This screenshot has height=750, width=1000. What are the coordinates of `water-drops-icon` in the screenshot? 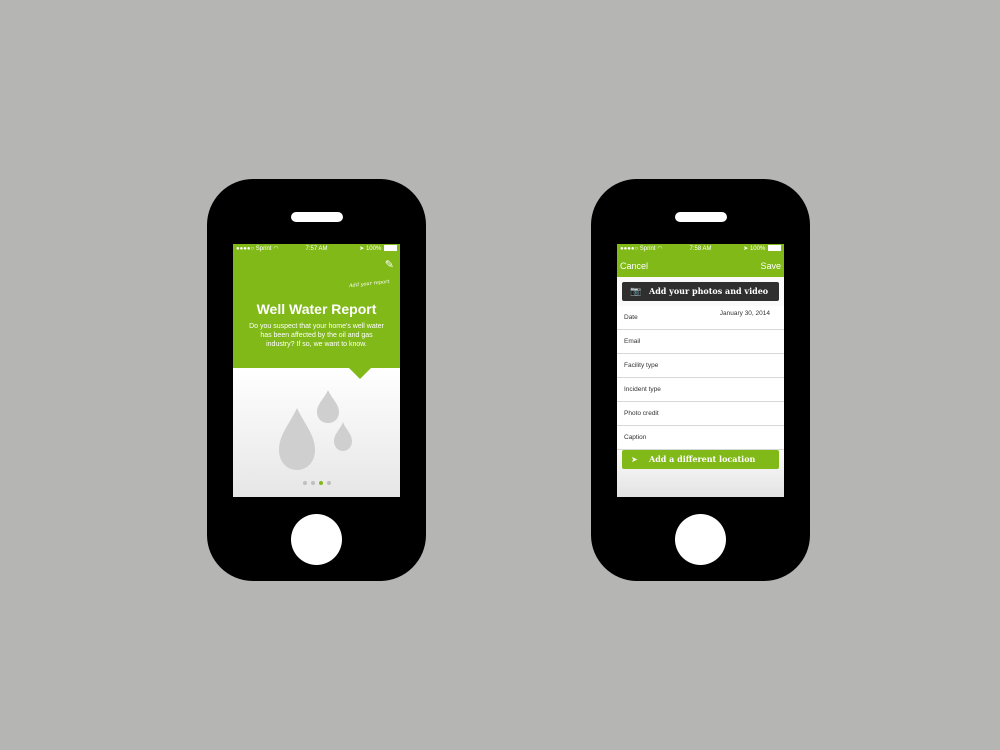 It's located at (315, 430).